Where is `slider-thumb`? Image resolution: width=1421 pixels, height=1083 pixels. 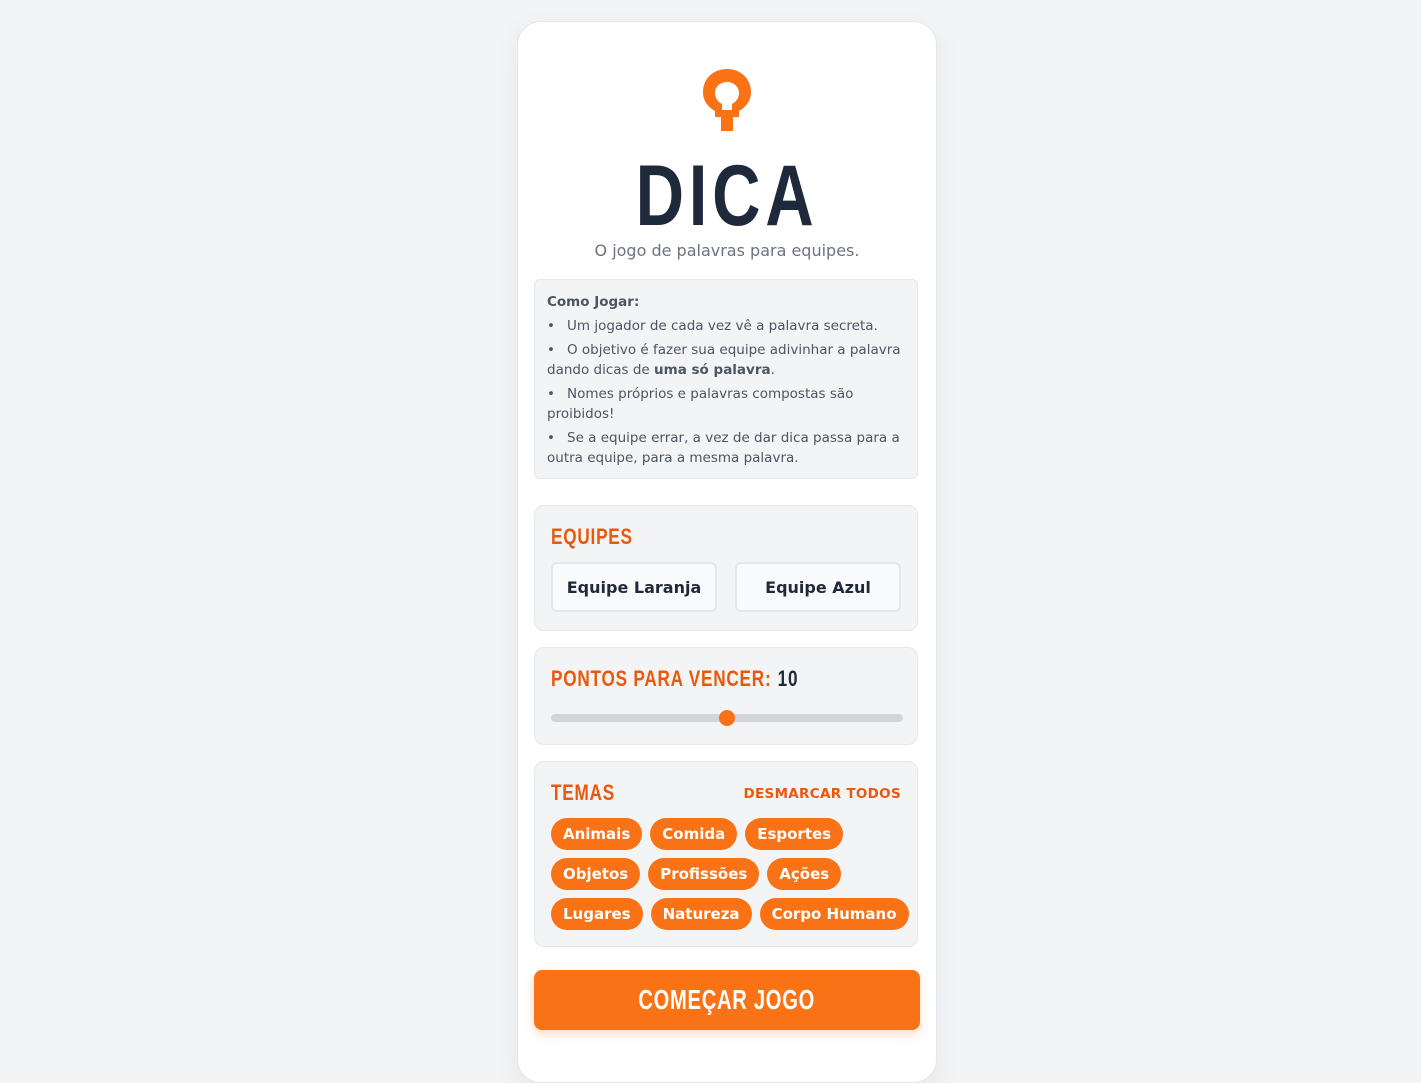
slider-thumb is located at coordinates (727, 718).